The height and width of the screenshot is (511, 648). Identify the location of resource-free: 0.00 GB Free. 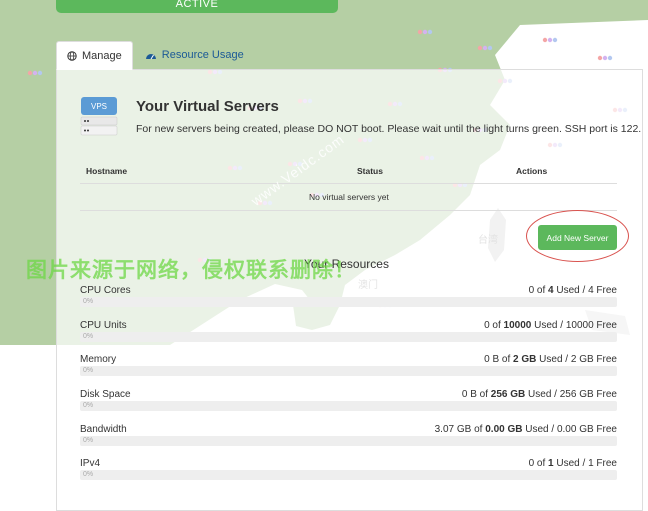
(586, 429).